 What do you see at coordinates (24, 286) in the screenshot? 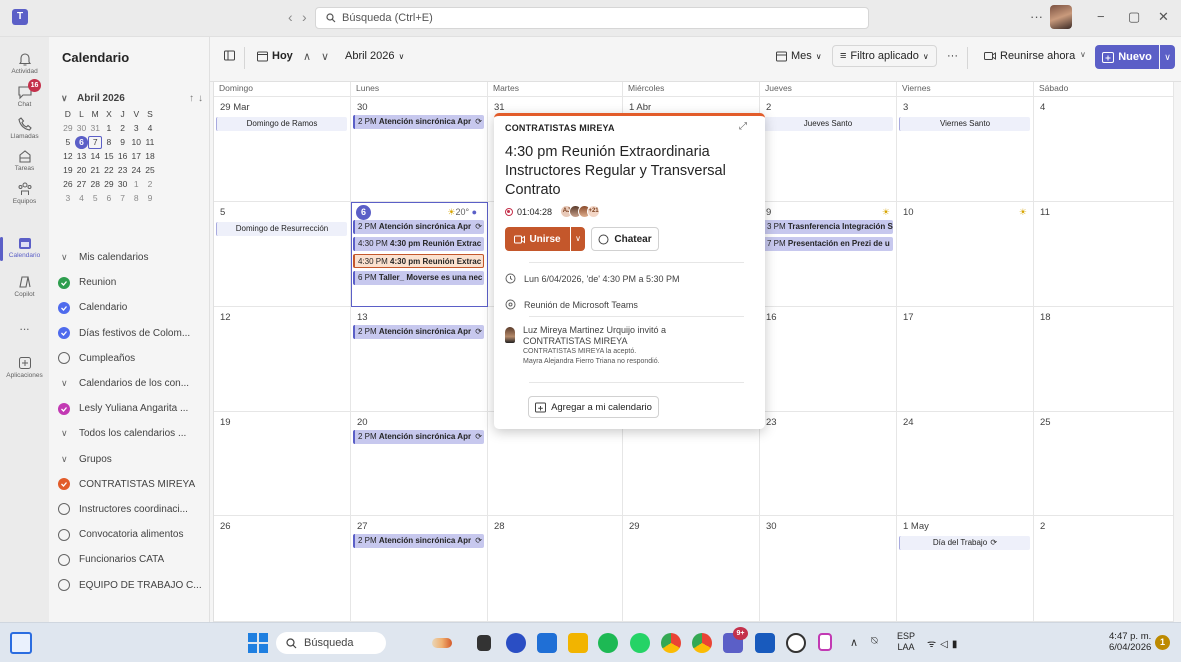
I see `rail-copilot: Copilot` at bounding box center [24, 286].